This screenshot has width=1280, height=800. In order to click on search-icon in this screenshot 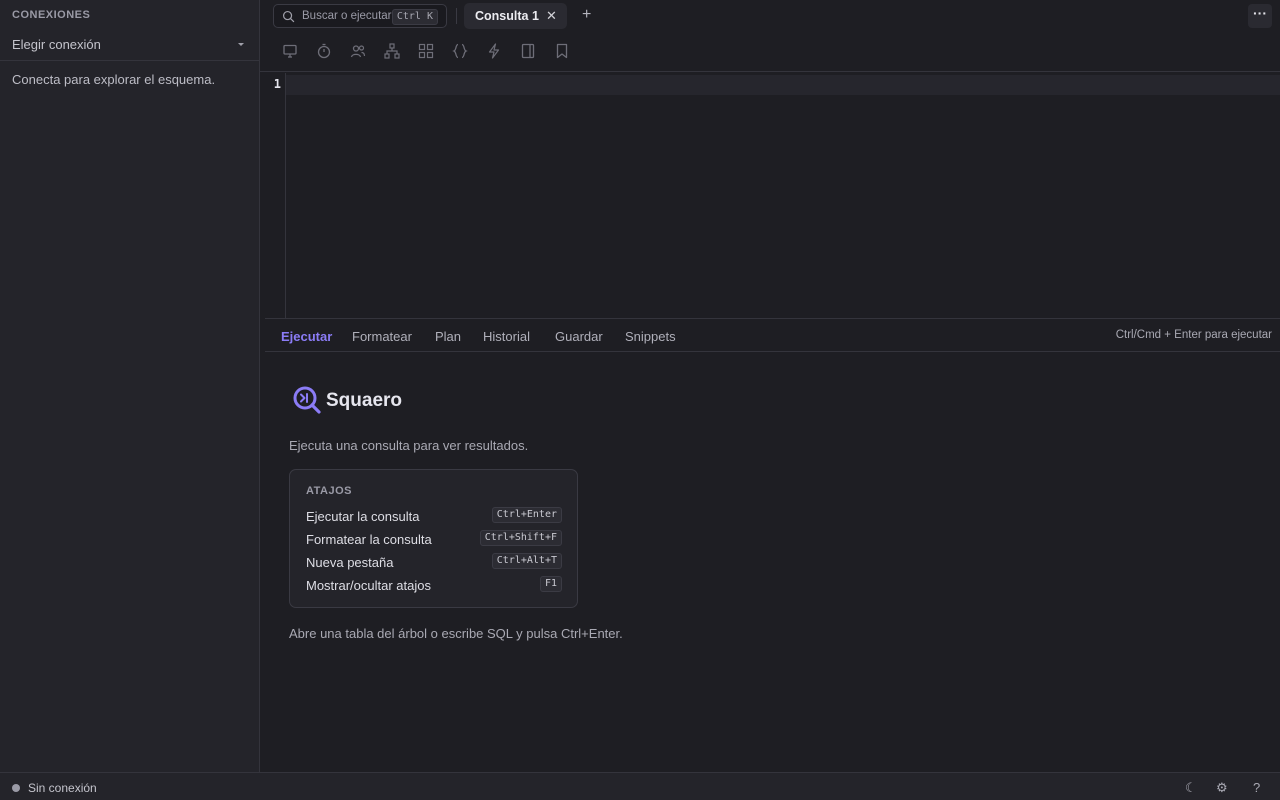, I will do `click(288, 16)`.